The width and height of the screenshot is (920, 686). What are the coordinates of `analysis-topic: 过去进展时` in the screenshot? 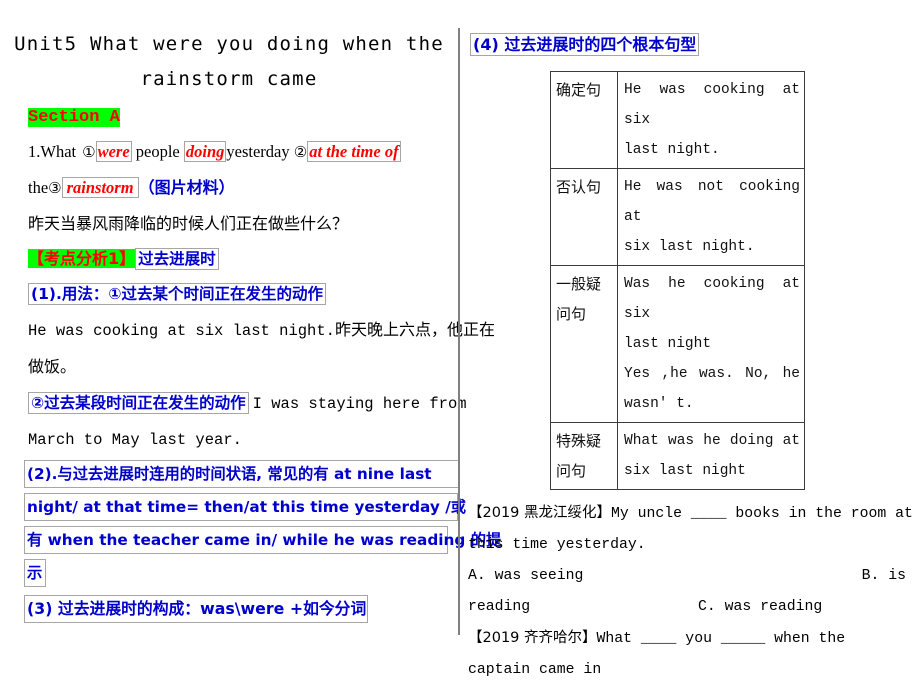 It's located at (177, 259).